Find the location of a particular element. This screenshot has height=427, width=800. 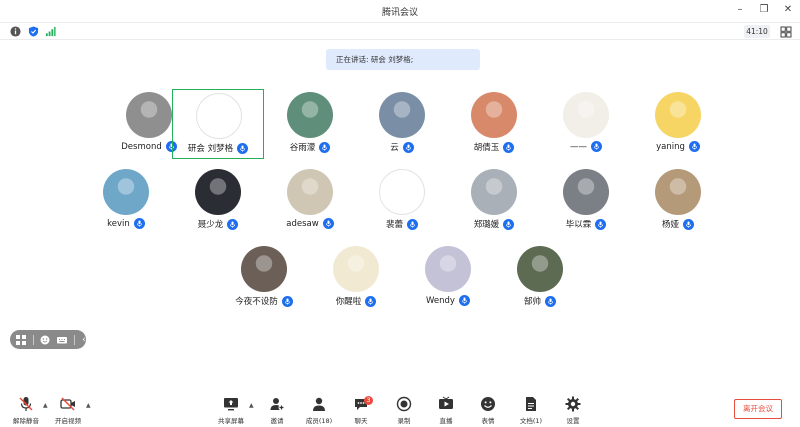

participant-tile: 你醒啦 is located at coordinates (356, 278).